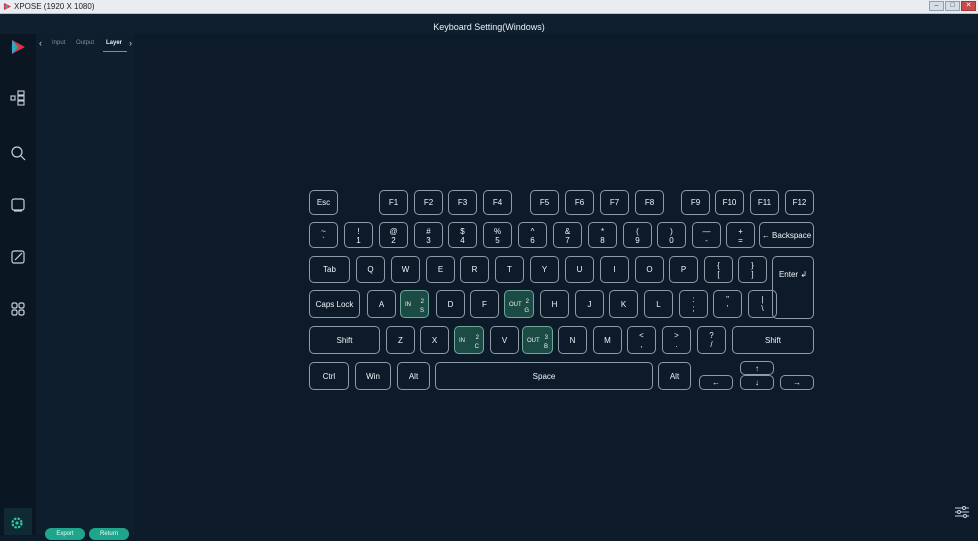 This screenshot has width=978, height=541. Describe the element at coordinates (358, 235) in the screenshot. I see `key-1: ! 1` at that location.